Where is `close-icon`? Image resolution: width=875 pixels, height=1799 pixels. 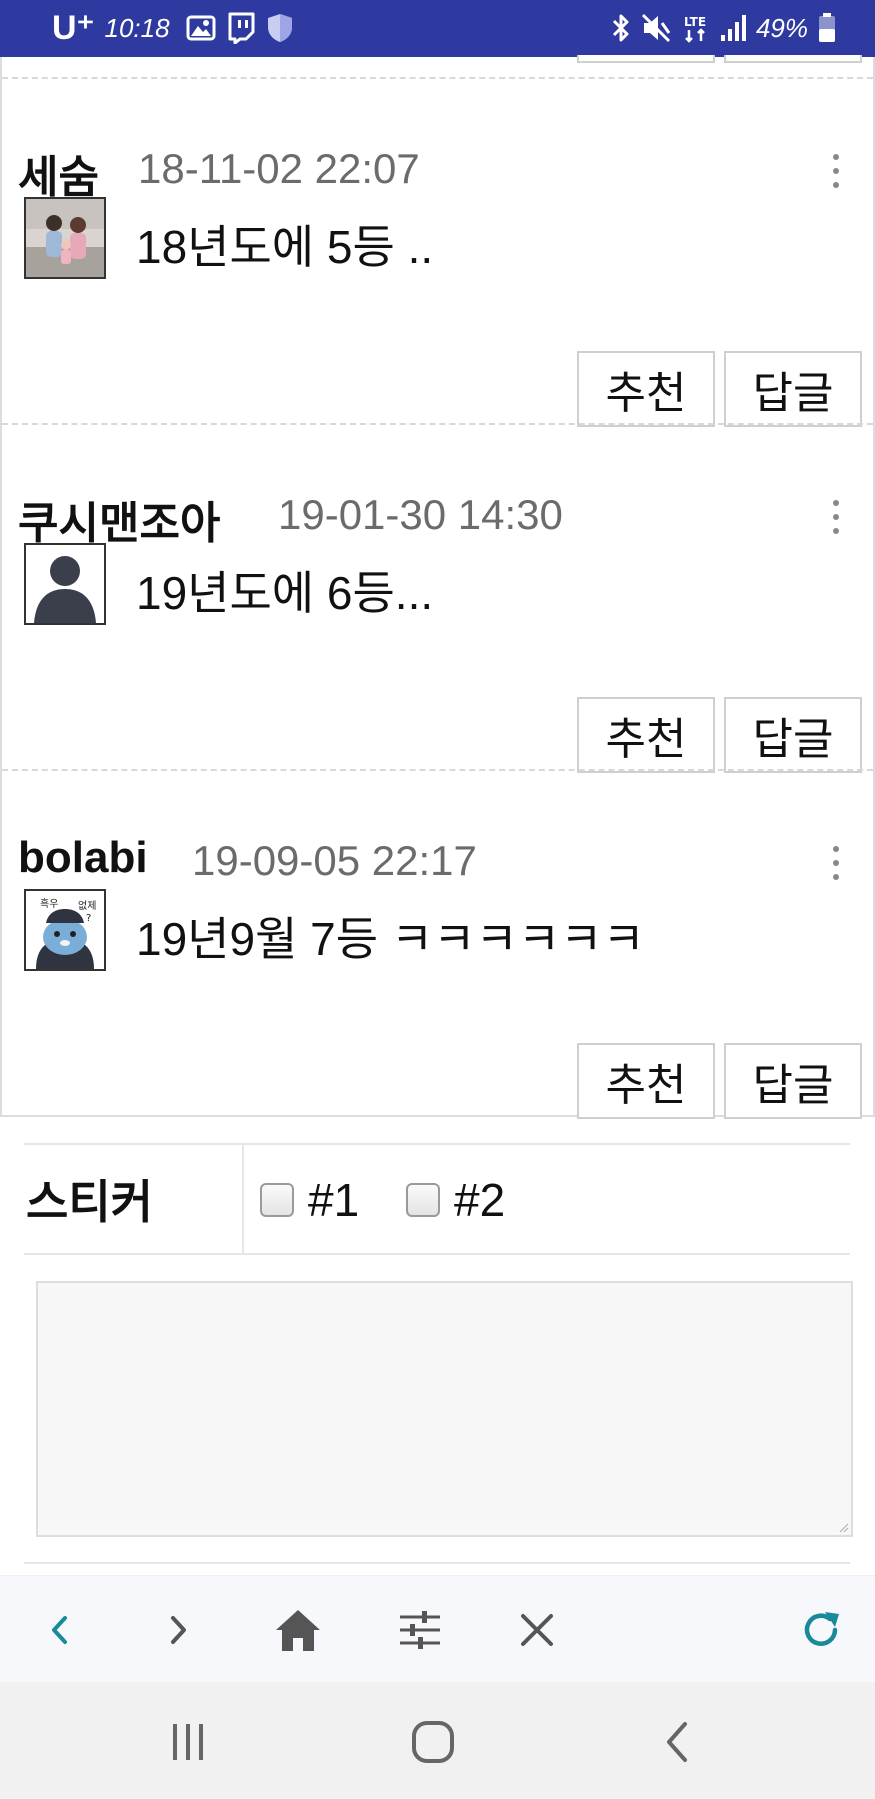 close-icon is located at coordinates (537, 1630).